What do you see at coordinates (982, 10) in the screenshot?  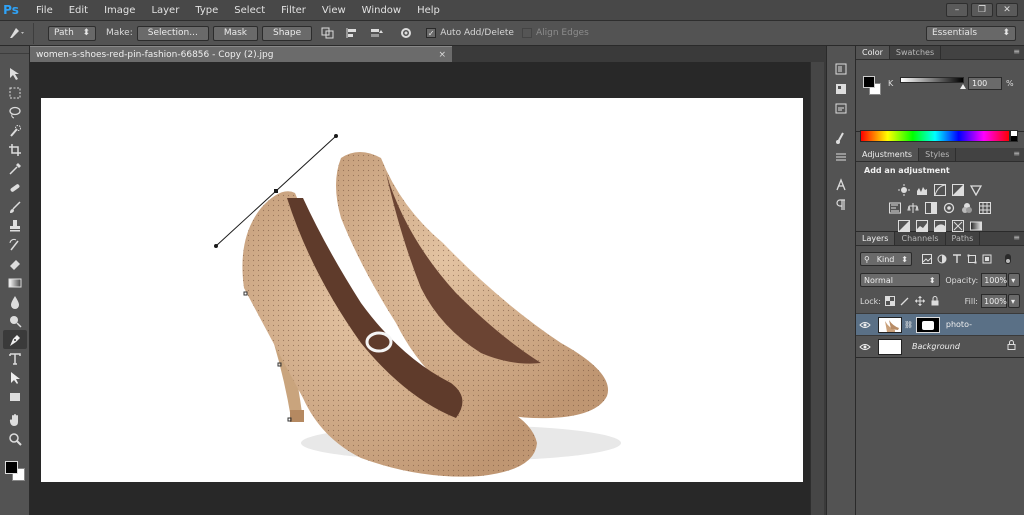 I see `restore-button: ❐` at bounding box center [982, 10].